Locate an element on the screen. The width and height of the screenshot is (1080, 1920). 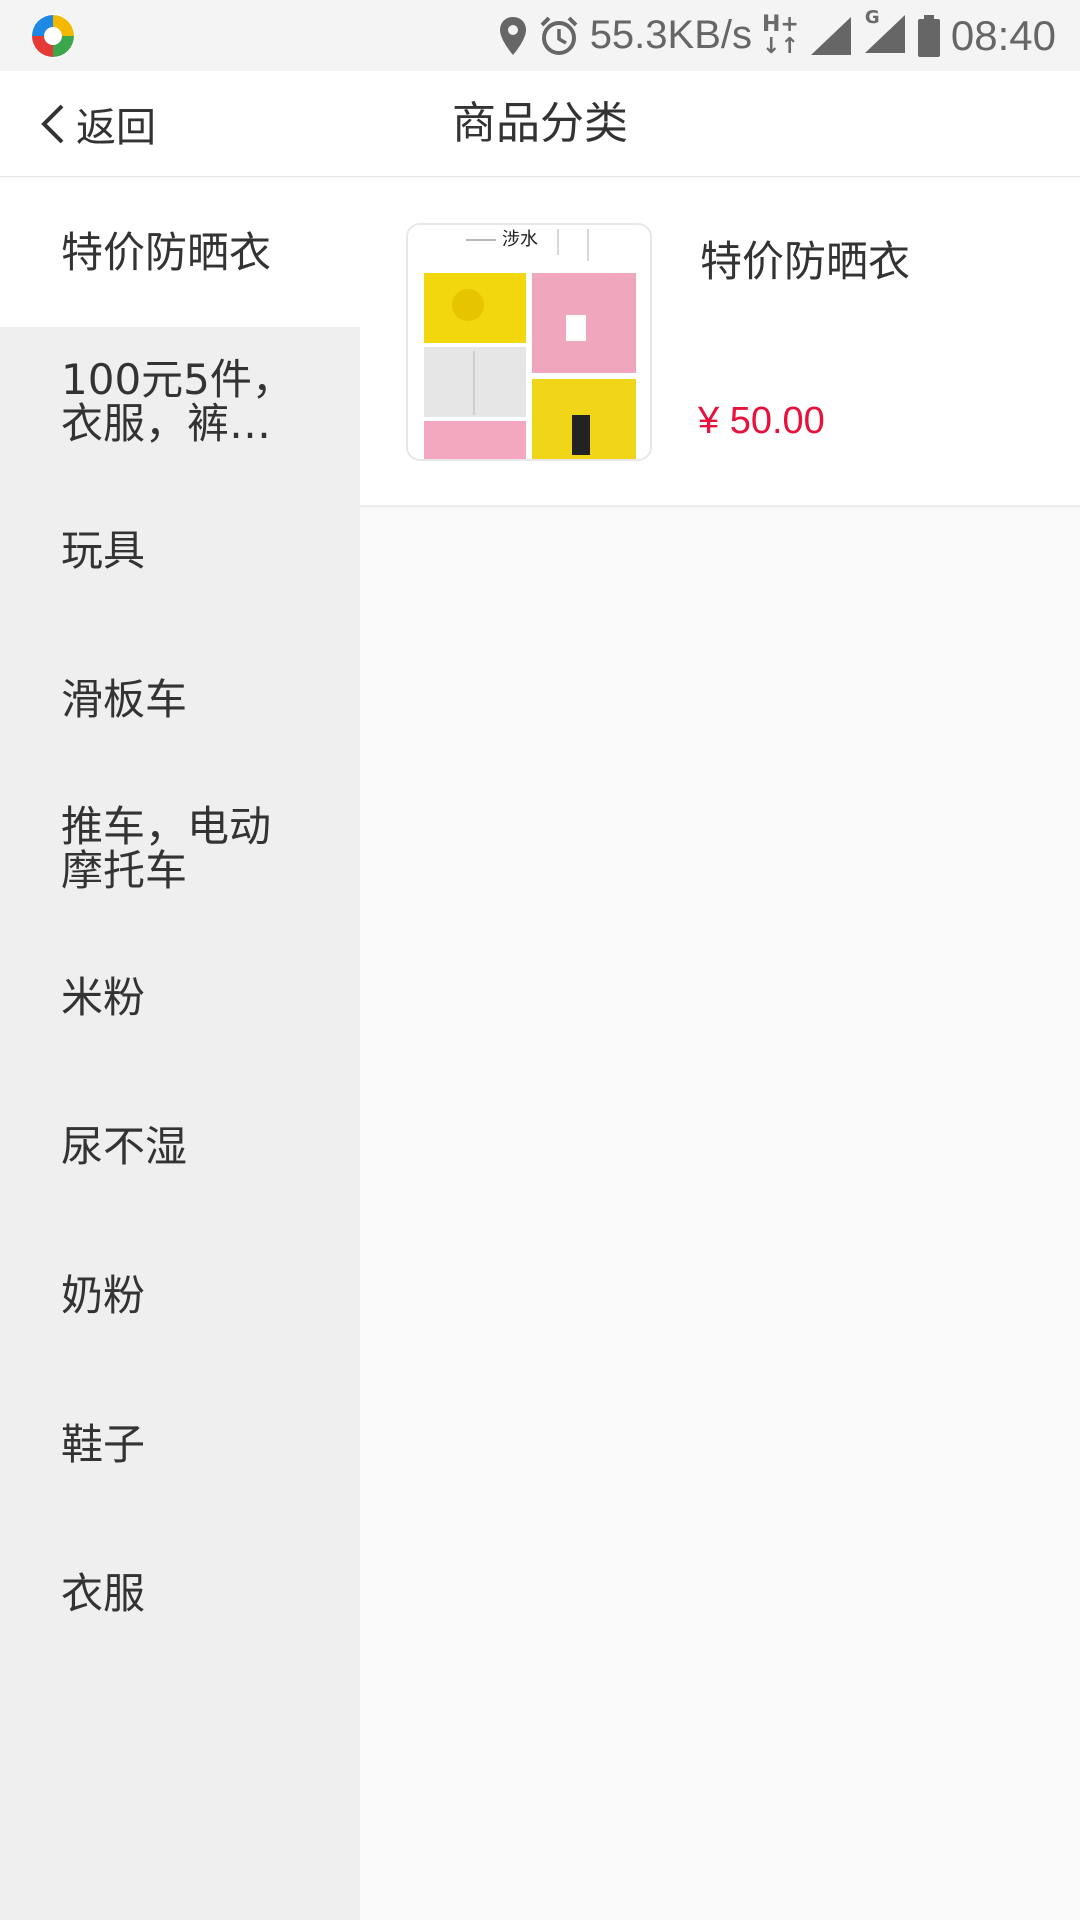
category-item-toys: 玩具 is located at coordinates (180, 550).